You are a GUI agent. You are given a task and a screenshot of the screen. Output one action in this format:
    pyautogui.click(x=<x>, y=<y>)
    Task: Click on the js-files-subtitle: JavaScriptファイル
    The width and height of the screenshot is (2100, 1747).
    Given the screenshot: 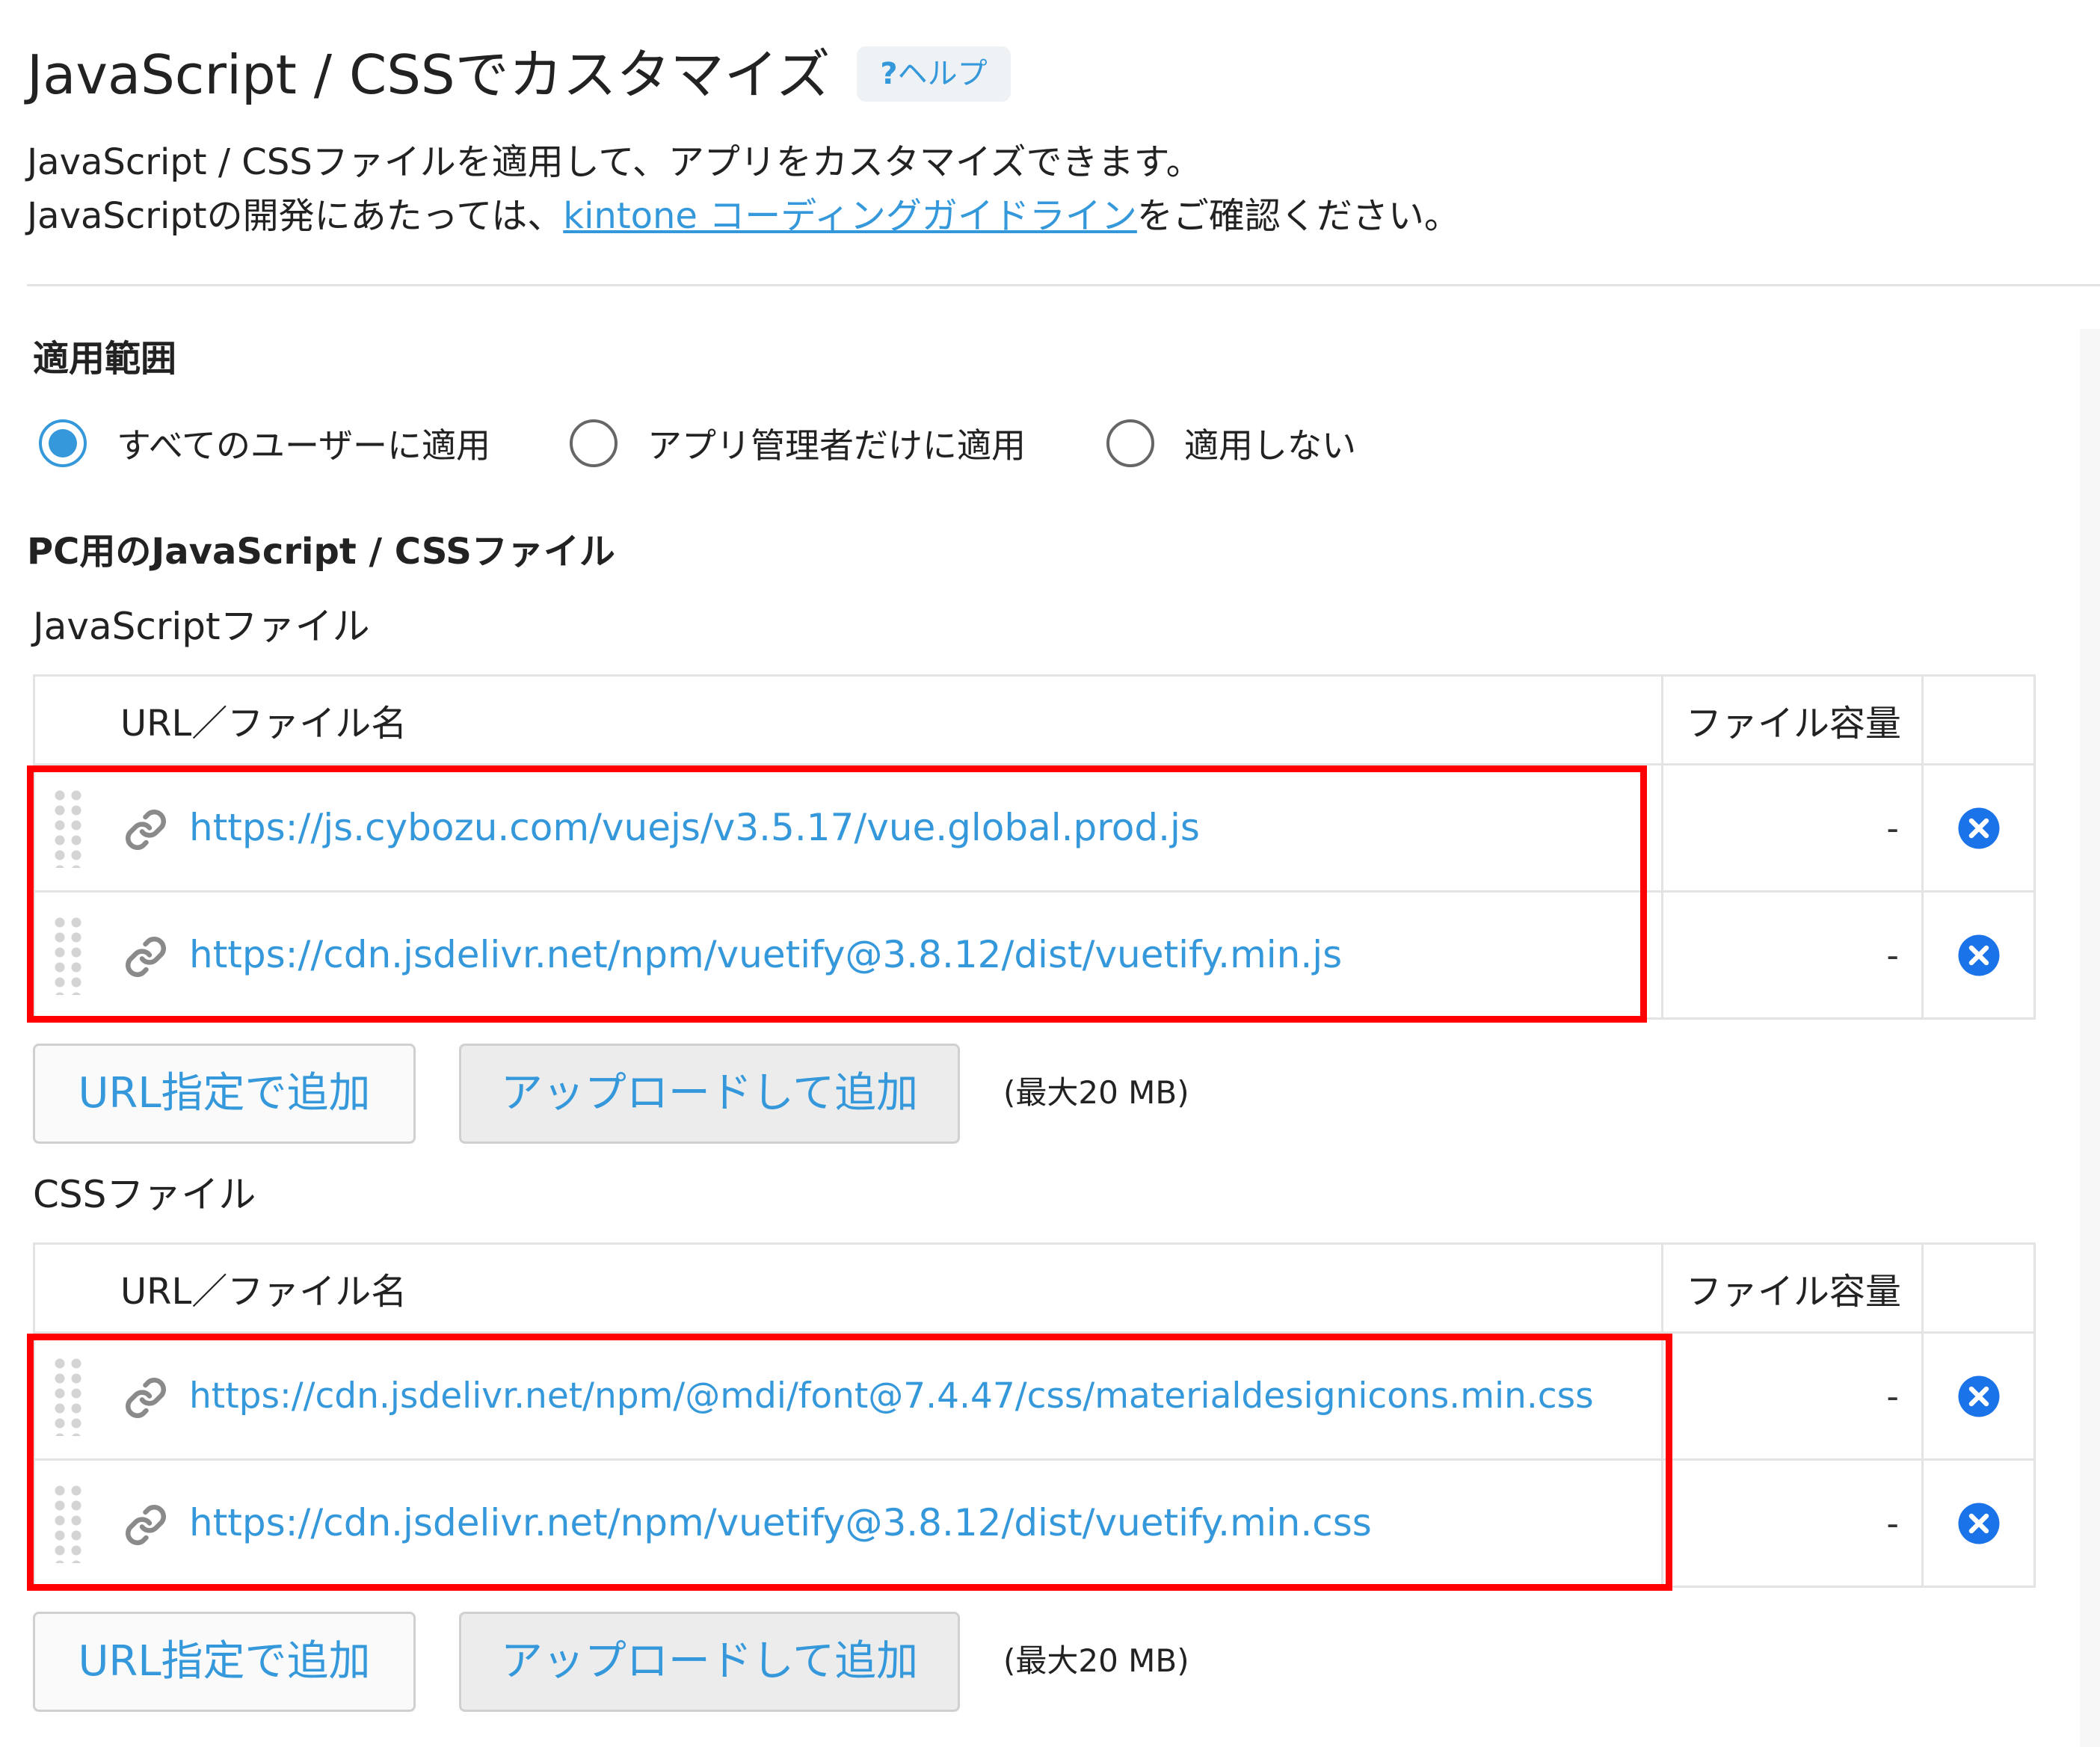 What is the action you would take?
    pyautogui.click(x=202, y=627)
    